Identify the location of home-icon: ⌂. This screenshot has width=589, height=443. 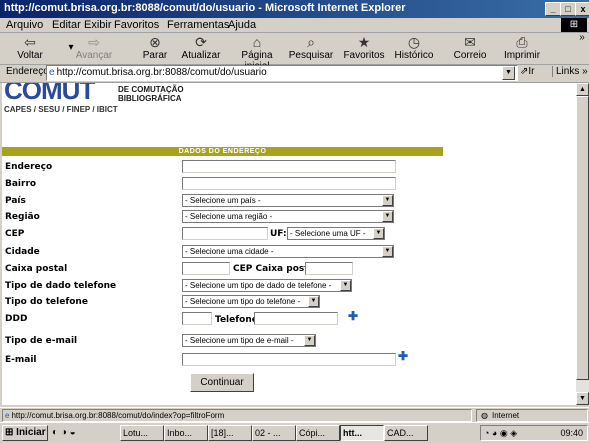
(257, 42).